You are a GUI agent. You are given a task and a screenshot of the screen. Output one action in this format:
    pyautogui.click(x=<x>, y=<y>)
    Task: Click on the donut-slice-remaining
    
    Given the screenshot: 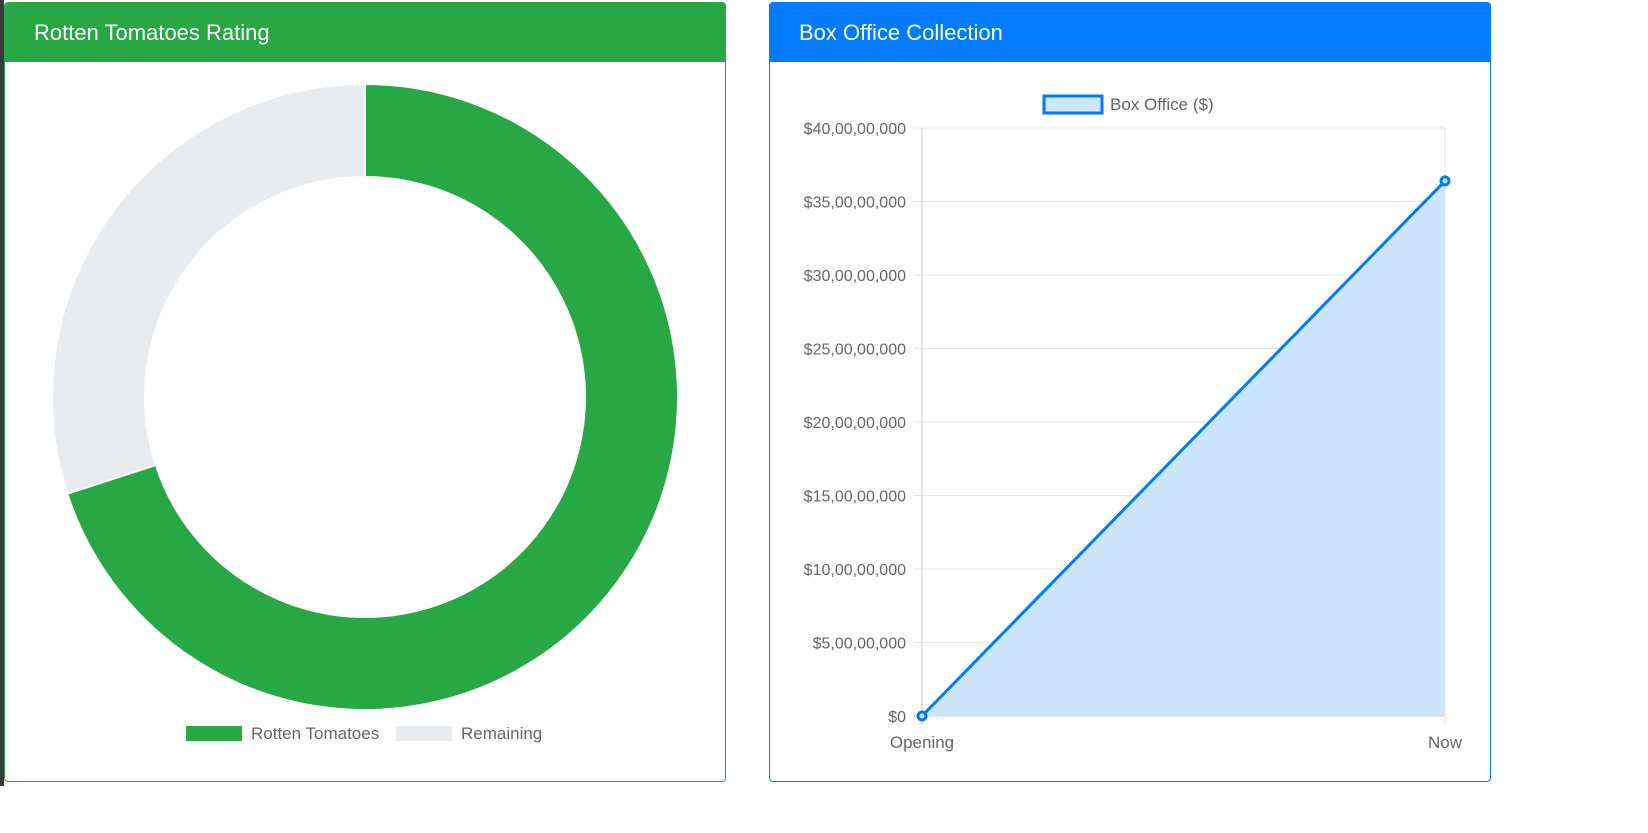 What is the action you would take?
    pyautogui.click(x=208, y=288)
    